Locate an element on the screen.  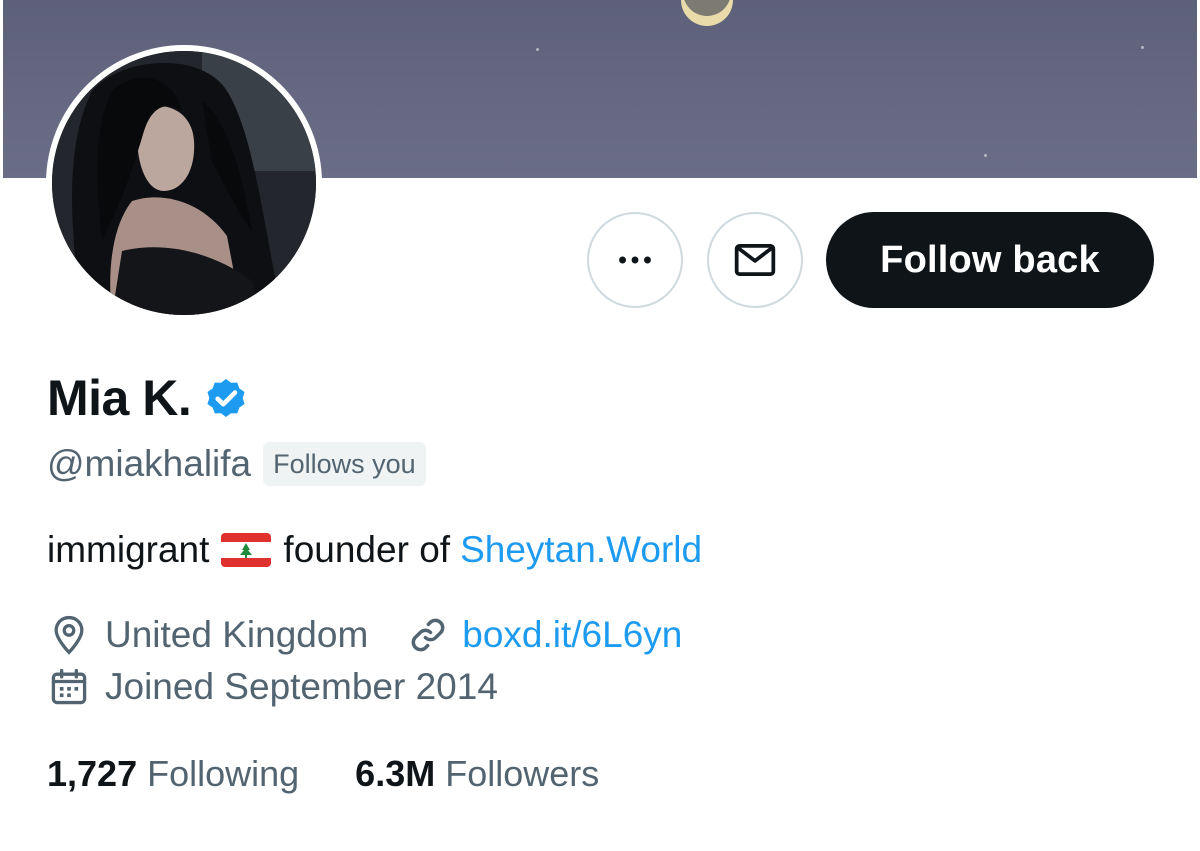
website-link: boxd.it/6L6yn is located at coordinates (572, 635).